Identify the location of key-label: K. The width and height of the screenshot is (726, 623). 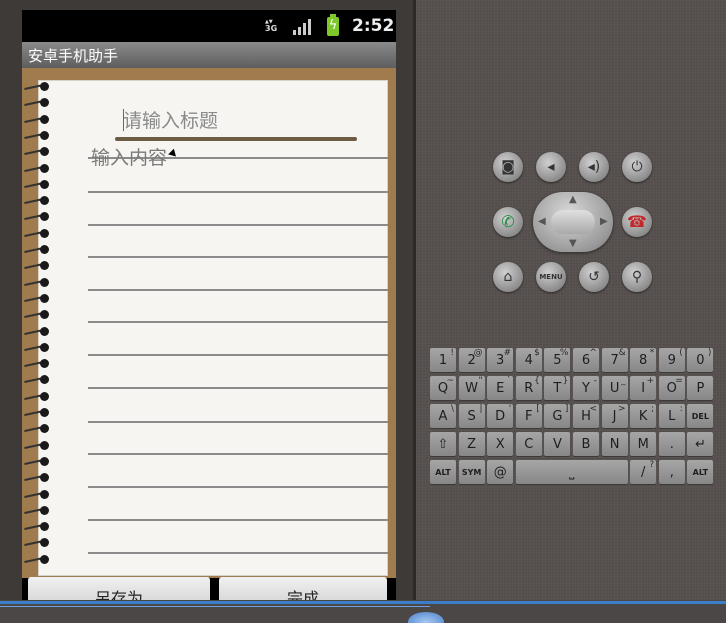
(643, 416).